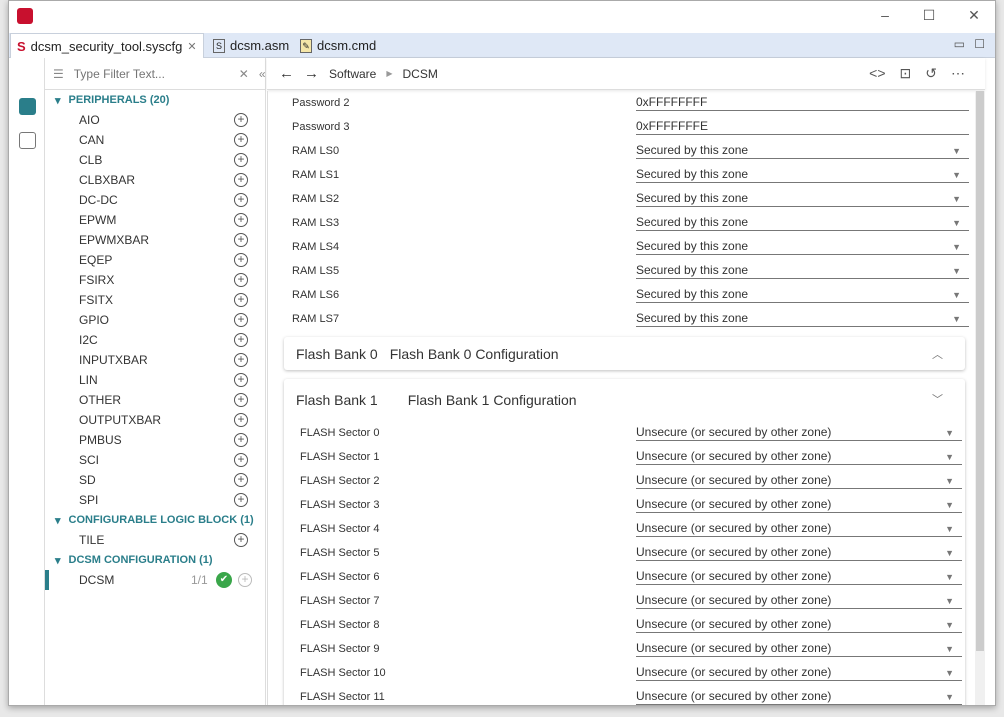 This screenshot has height=717, width=1004. I want to click on text-field: 0xFFFFFFFE, so click(802, 127).